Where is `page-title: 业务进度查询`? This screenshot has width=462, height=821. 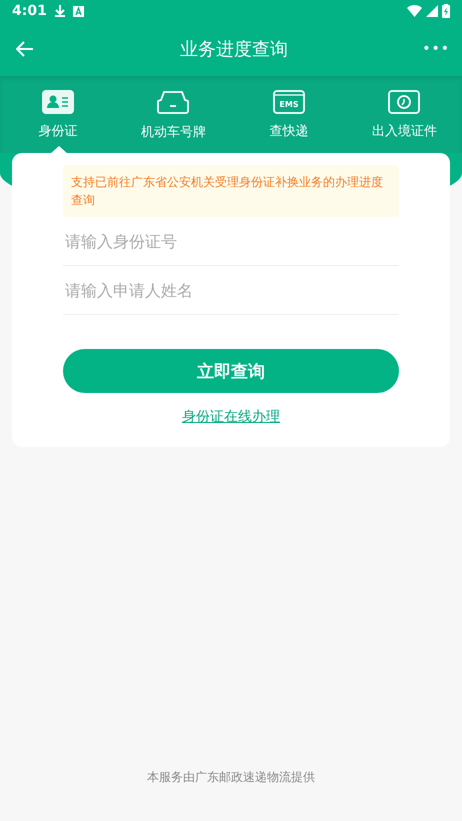 page-title: 业务进度查询 is located at coordinates (234, 49).